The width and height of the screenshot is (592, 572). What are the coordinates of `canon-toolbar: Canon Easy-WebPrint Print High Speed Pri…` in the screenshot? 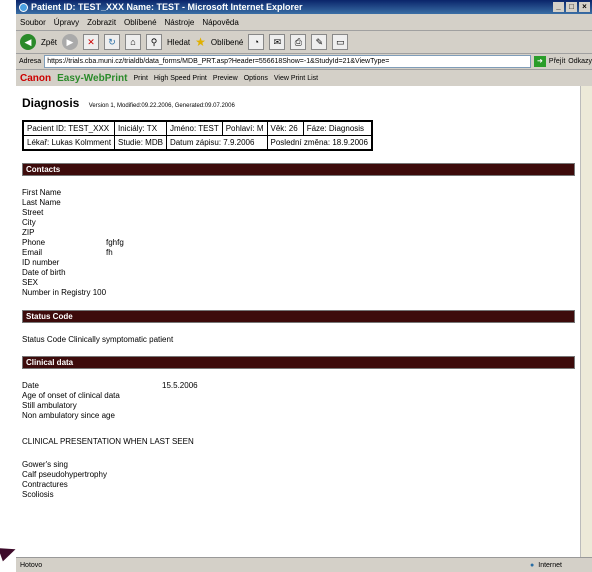 It's located at (304, 78).